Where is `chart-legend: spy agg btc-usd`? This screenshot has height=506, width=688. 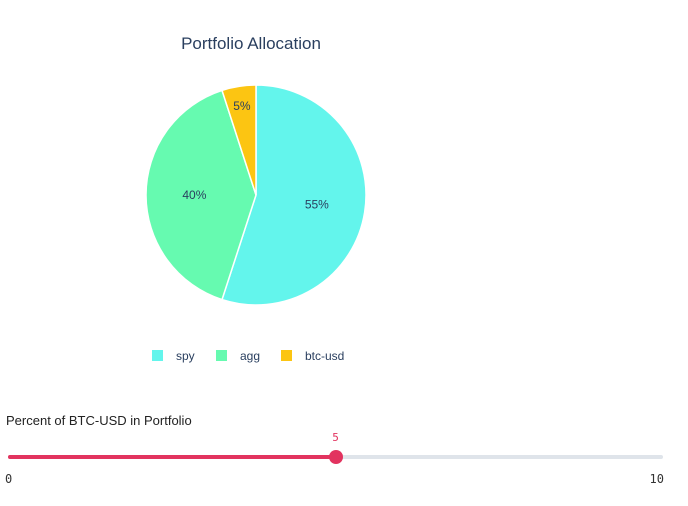 chart-legend: spy agg btc-usd is located at coordinates (248, 356).